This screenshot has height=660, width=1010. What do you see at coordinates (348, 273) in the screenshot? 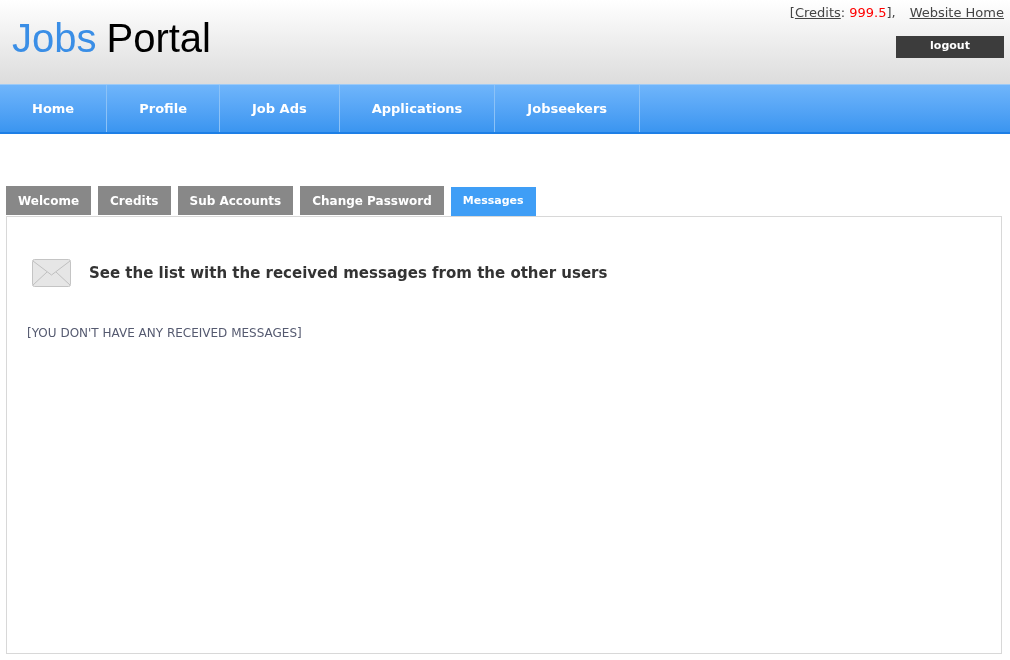
I see `panel-heading: See the list with the received messages from the other users` at bounding box center [348, 273].